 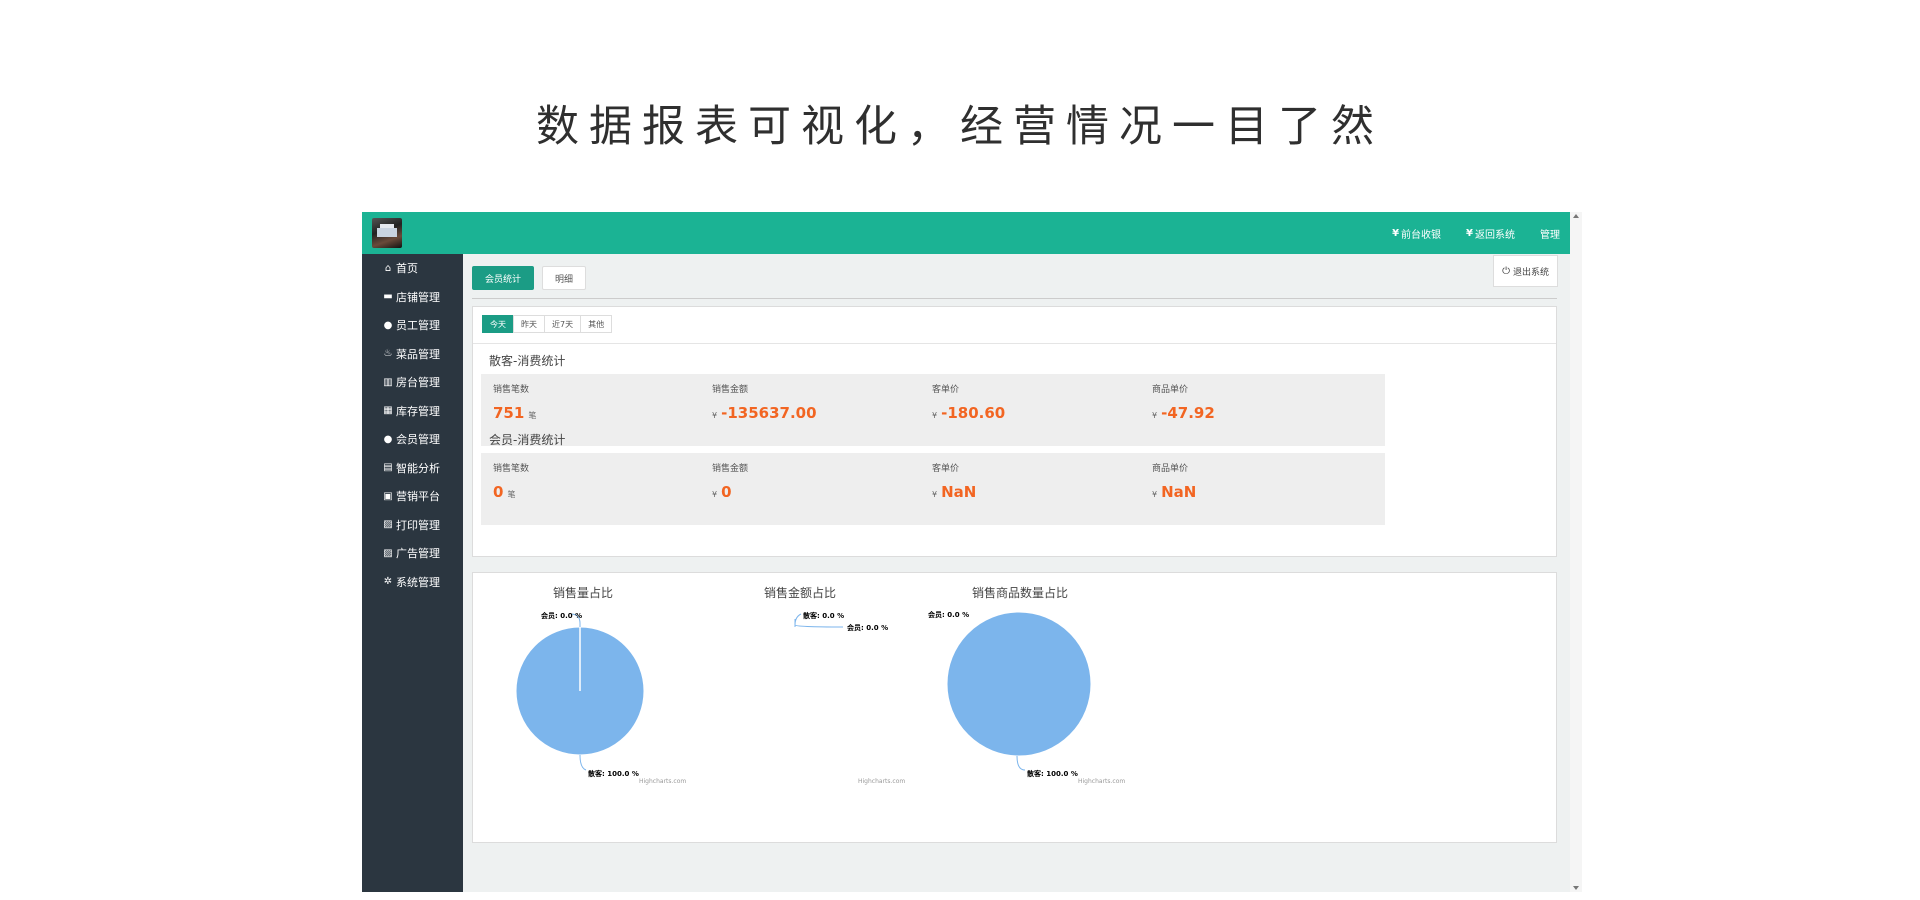 What do you see at coordinates (529, 324) in the screenshot?
I see `range-yesterday: 昨天` at bounding box center [529, 324].